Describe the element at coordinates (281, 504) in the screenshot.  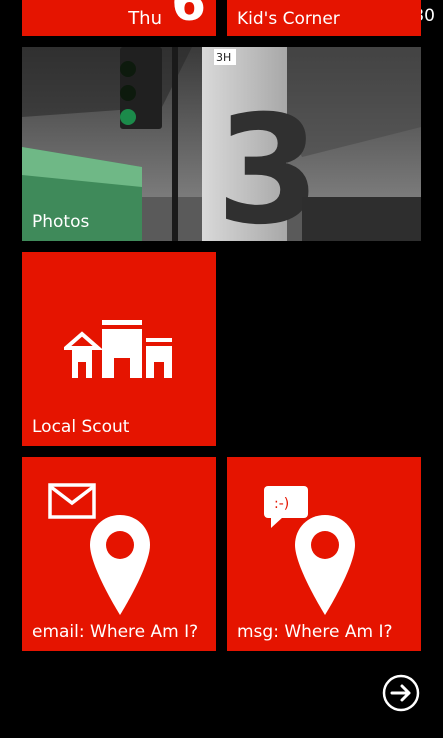
I see `chat-bubble-text: :-)` at that location.